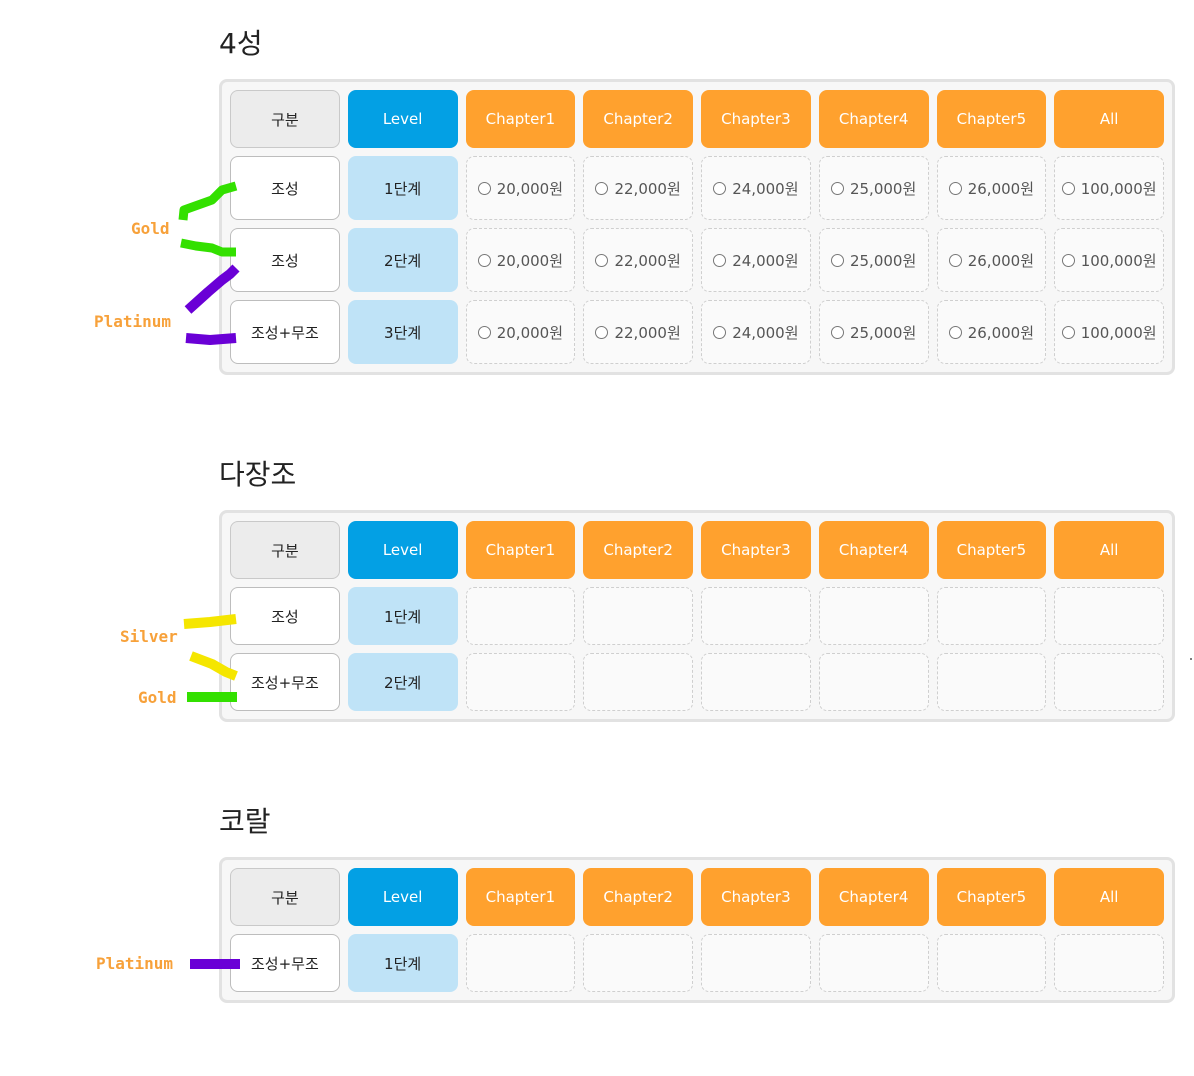 This screenshot has height=1076, width=1194. Describe the element at coordinates (285, 332) in the screenshot. I see `category-cell: 조성+무조` at that location.